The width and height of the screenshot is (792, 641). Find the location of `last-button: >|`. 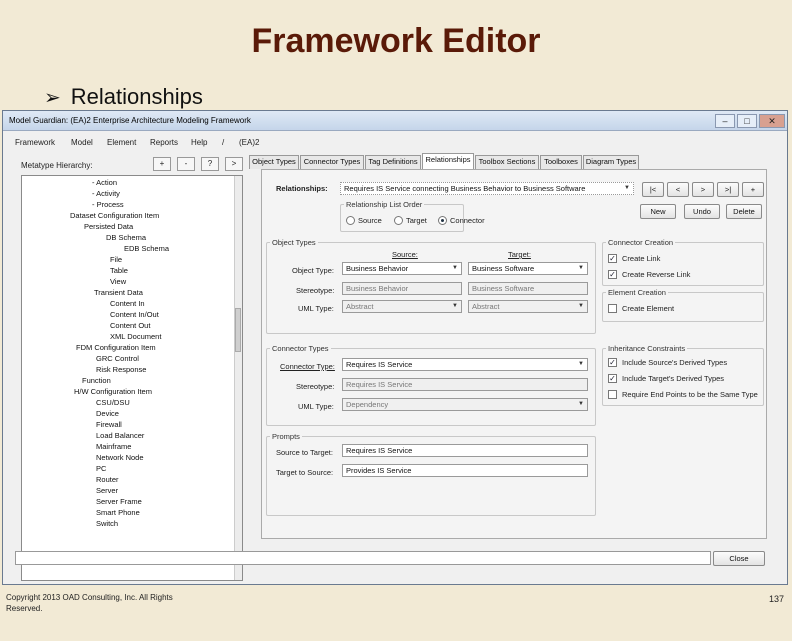

last-button: >| is located at coordinates (728, 189).